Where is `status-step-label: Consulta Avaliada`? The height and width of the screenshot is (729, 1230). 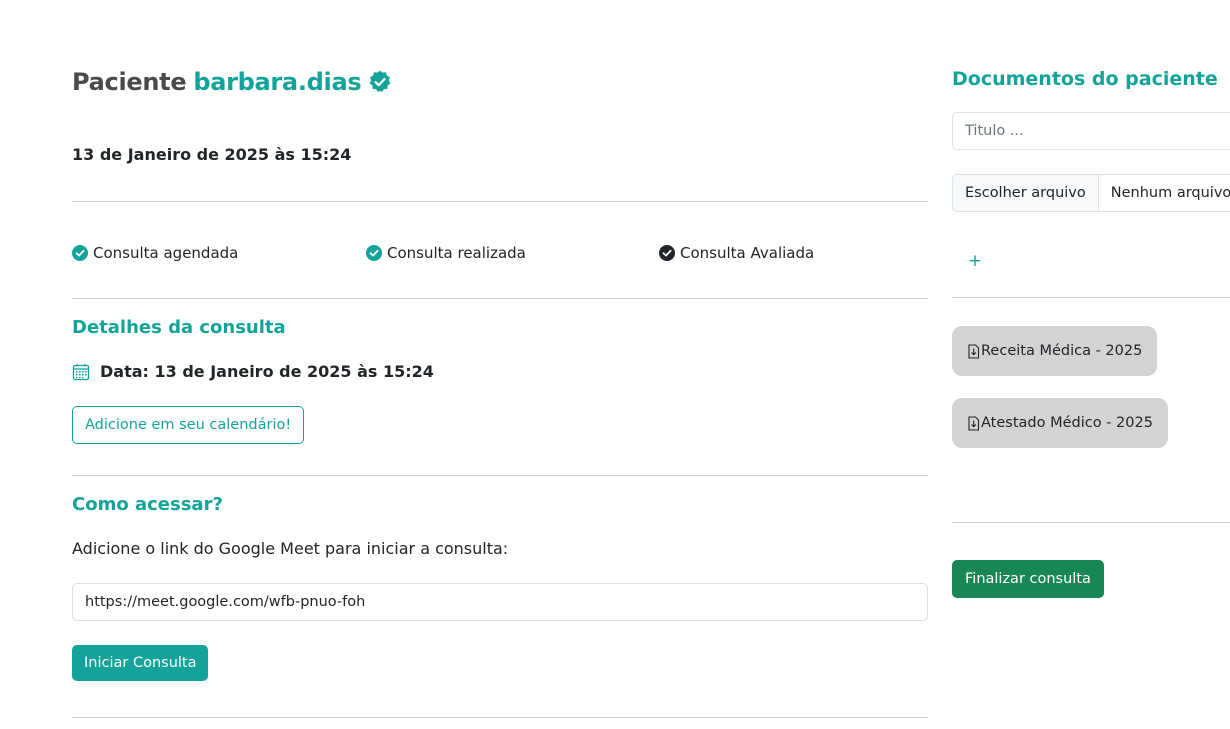
status-step-label: Consulta Avaliada is located at coordinates (747, 253).